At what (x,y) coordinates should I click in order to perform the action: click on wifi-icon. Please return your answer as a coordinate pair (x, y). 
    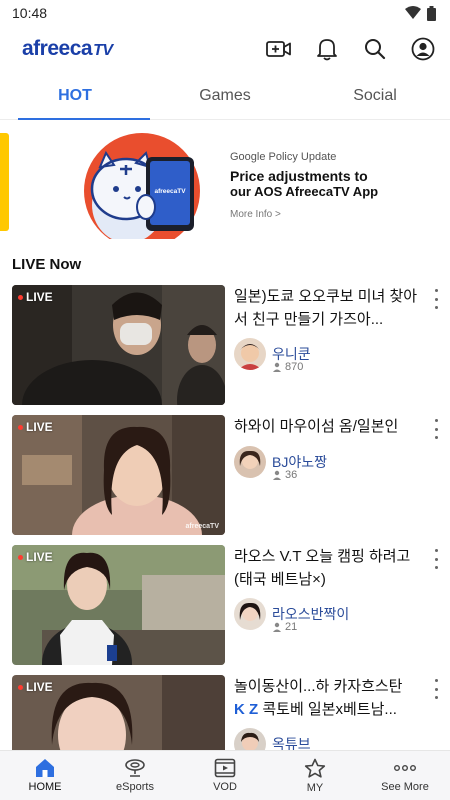
    Looking at the image, I should click on (413, 12).